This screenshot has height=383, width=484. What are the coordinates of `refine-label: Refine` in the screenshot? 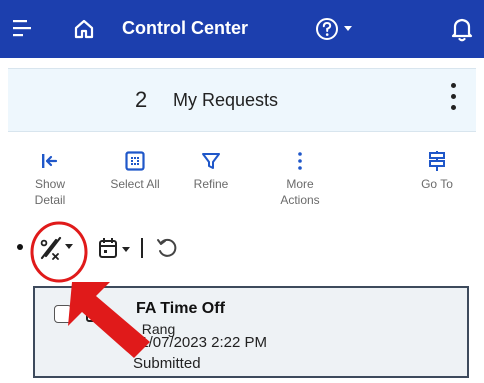 It's located at (211, 184).